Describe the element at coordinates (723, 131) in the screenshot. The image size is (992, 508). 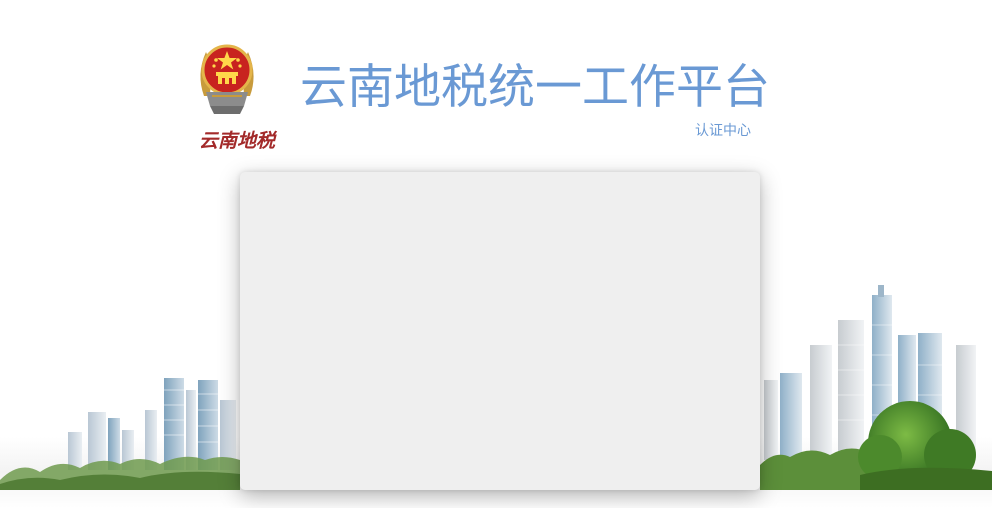
I see `page-subtitle: 认证中心` at that location.